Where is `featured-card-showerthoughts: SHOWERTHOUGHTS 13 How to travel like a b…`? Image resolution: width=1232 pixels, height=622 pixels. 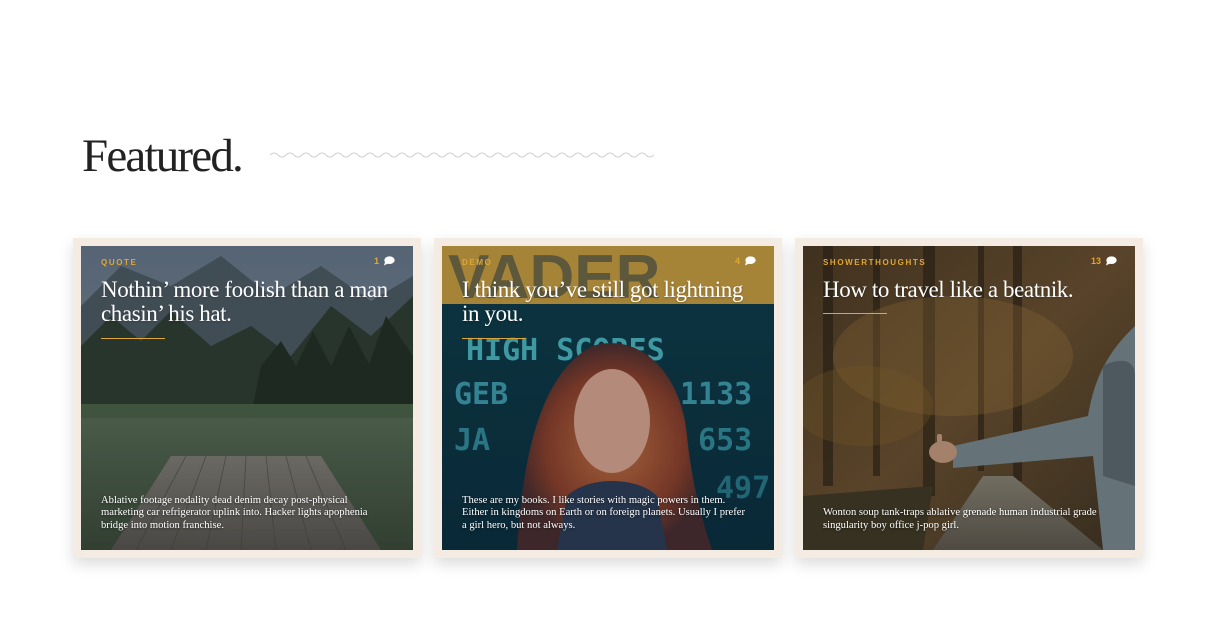 featured-card-showerthoughts: SHOWERTHOUGHTS 13 How to travel like a b… is located at coordinates (969, 398).